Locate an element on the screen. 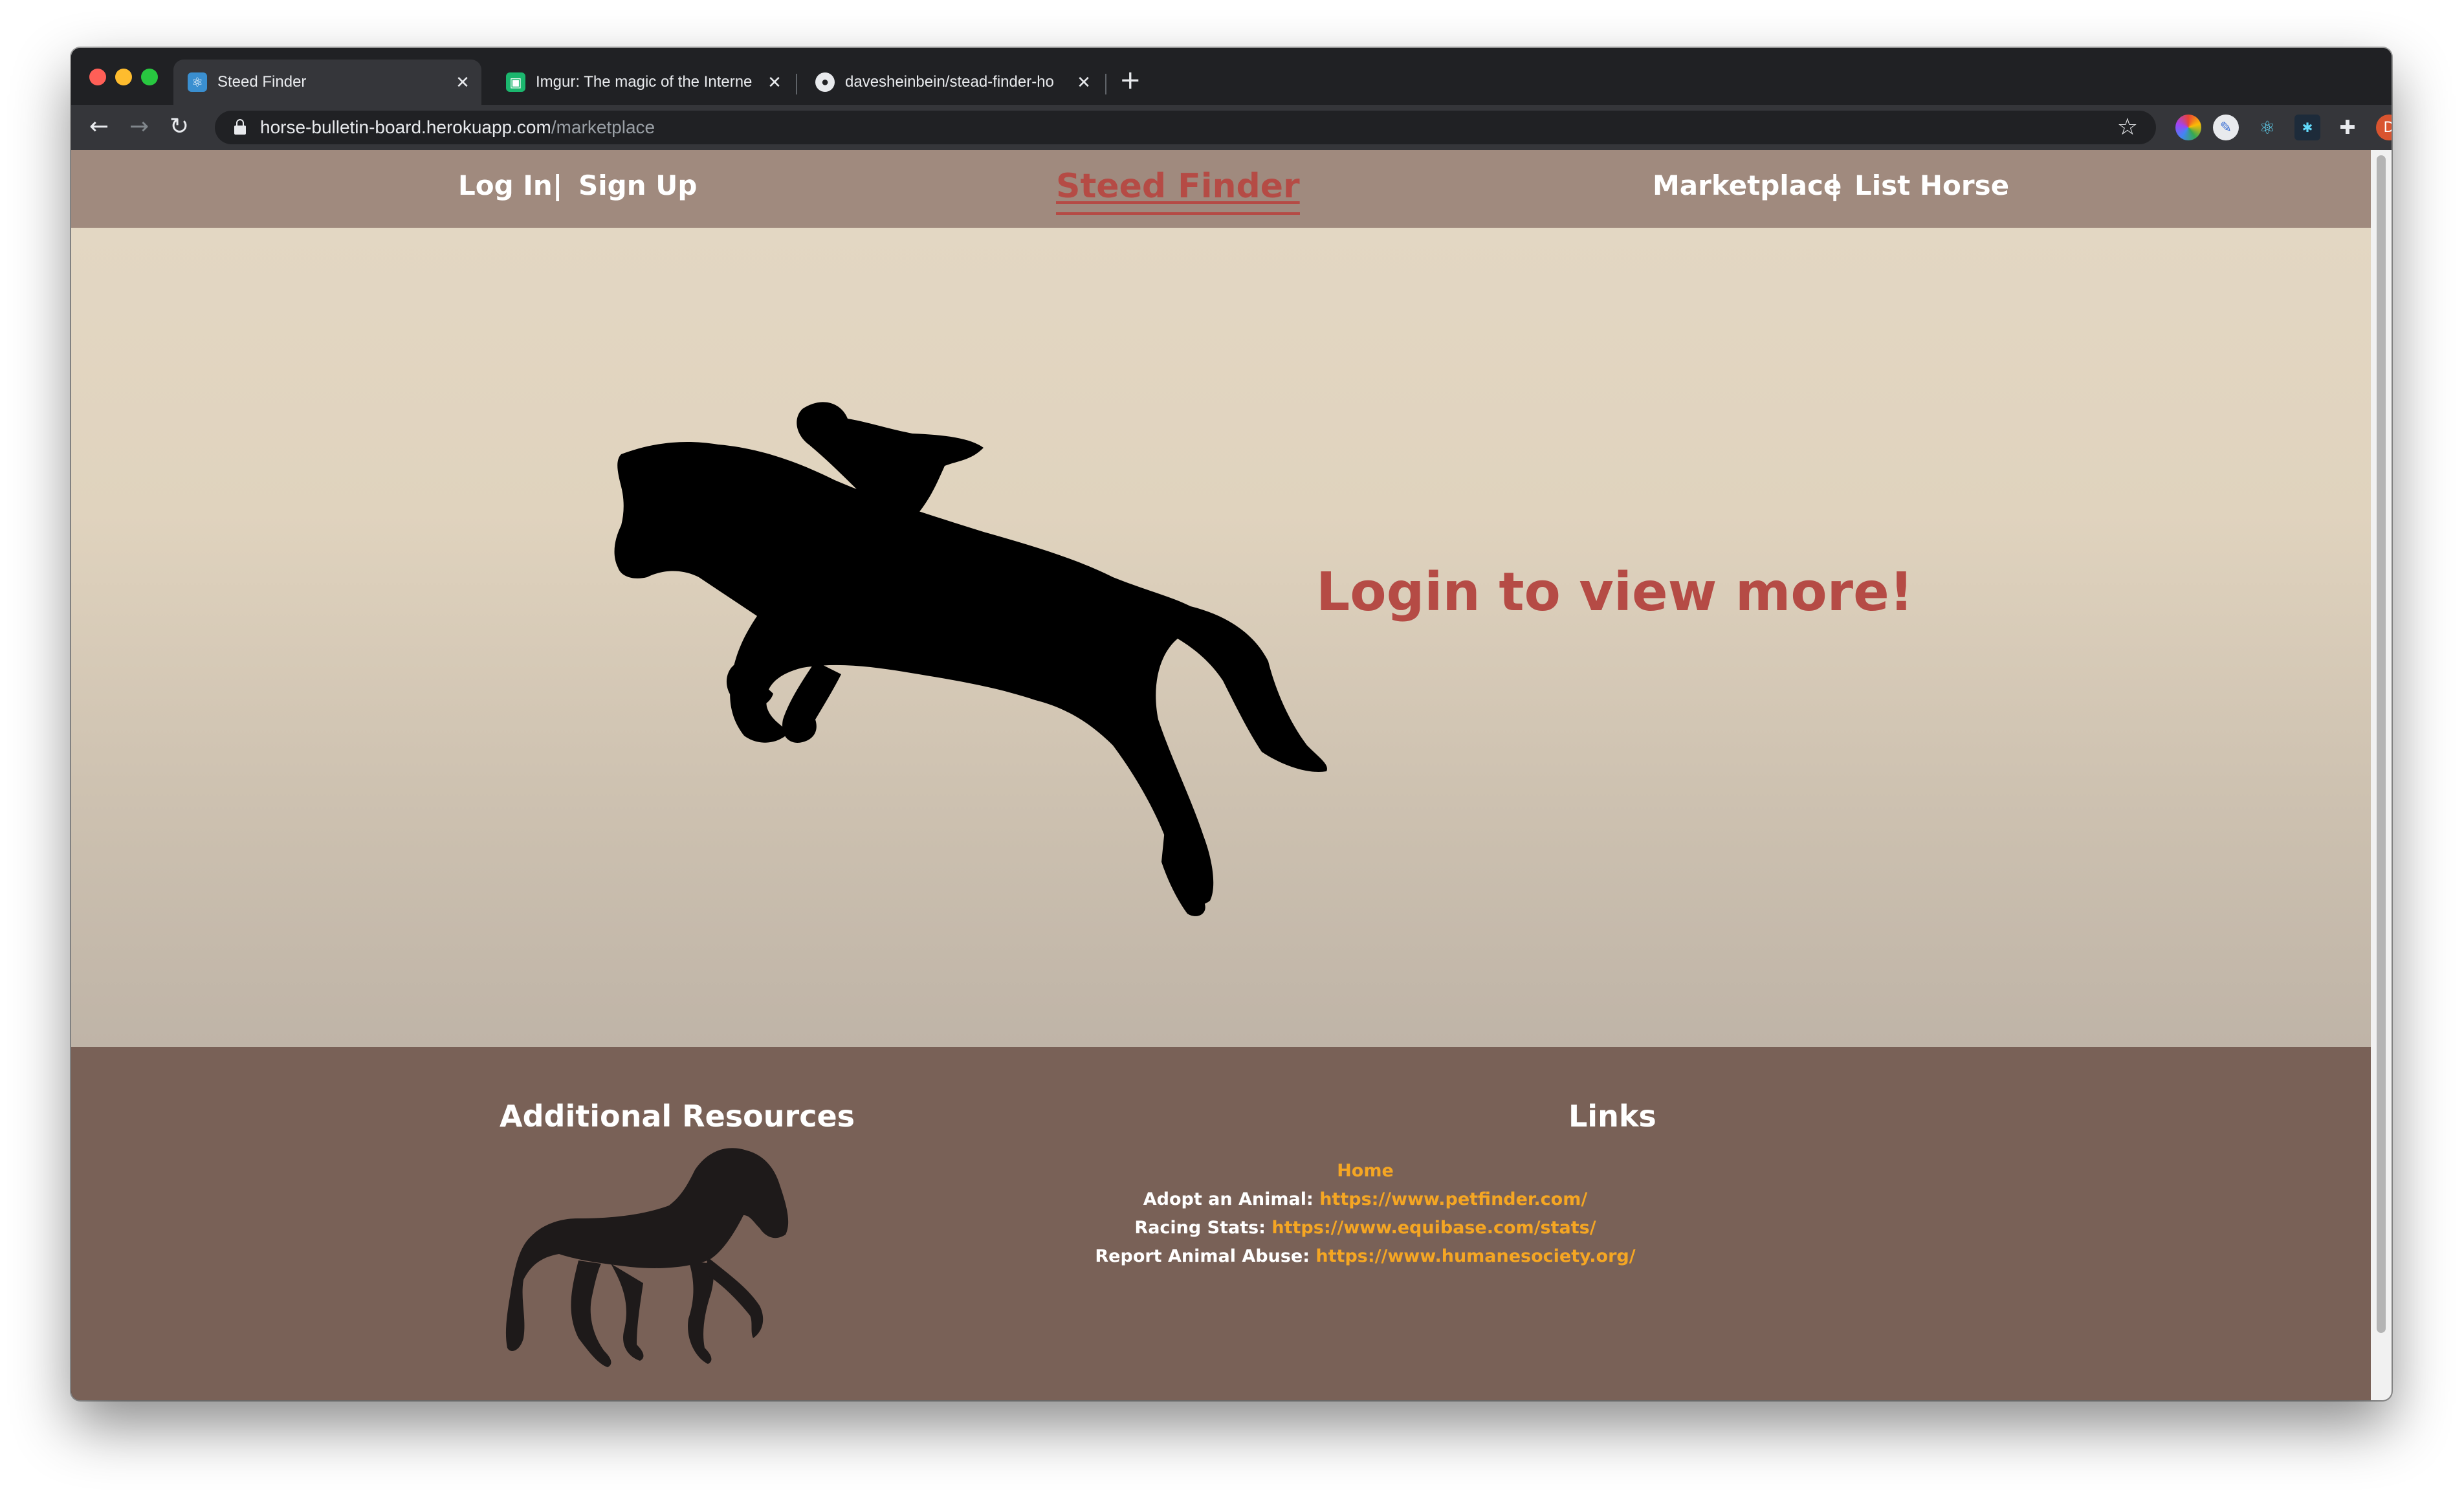  link-label: Adopt an Animal: is located at coordinates (1228, 1199).